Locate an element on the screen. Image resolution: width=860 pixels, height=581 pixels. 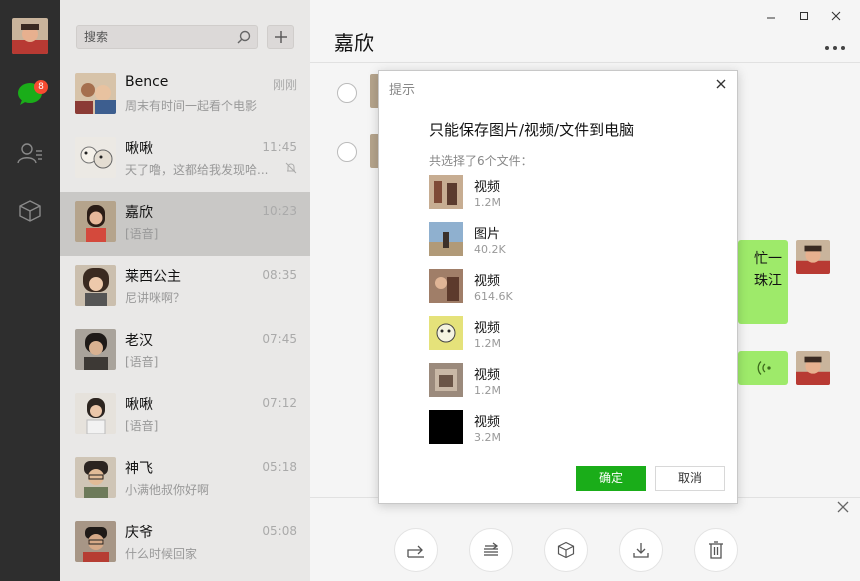
message-time: 11:45 is located at coordinates (279, 147).